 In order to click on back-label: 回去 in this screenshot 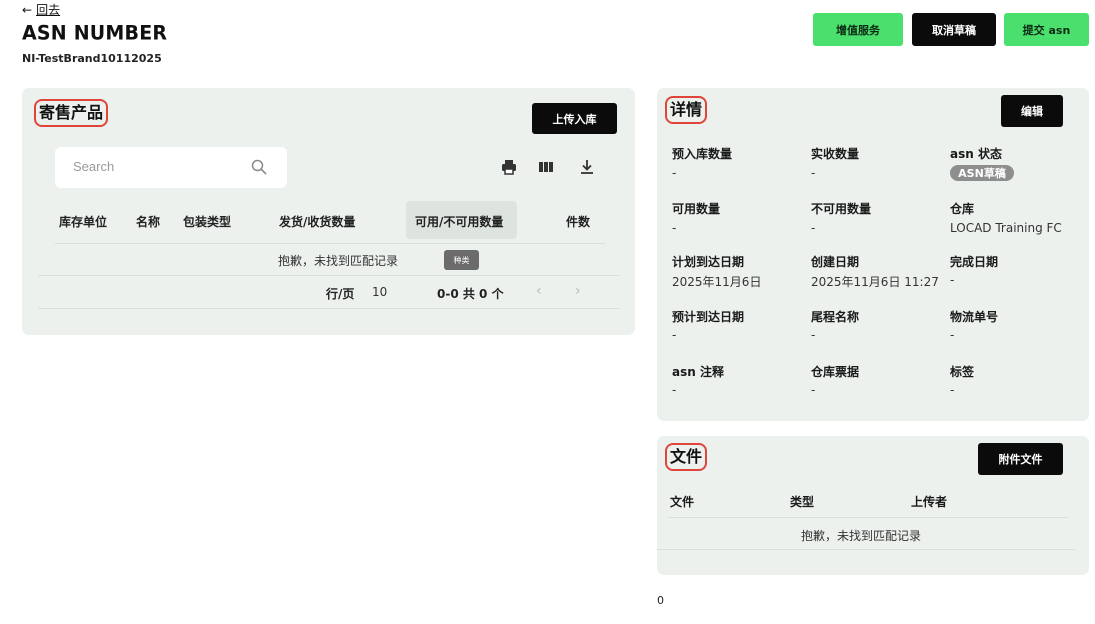, I will do `click(48, 10)`.